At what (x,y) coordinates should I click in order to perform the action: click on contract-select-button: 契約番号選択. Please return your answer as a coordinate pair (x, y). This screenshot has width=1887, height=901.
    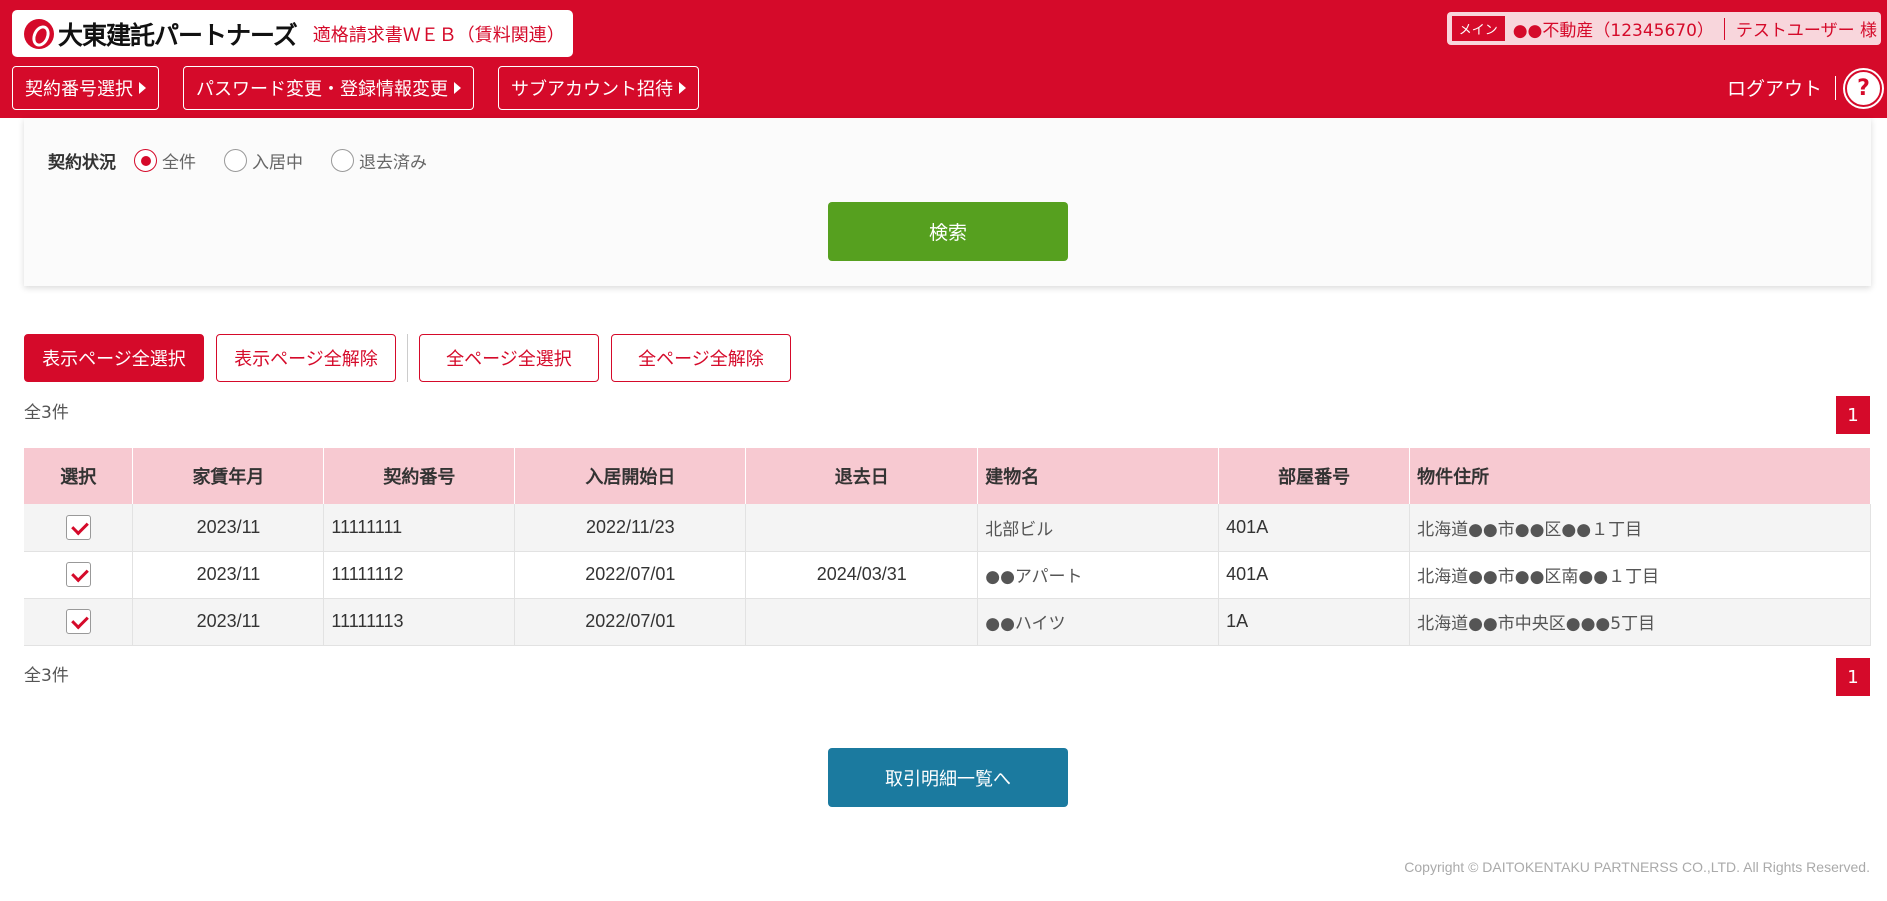
    Looking at the image, I should click on (85, 88).